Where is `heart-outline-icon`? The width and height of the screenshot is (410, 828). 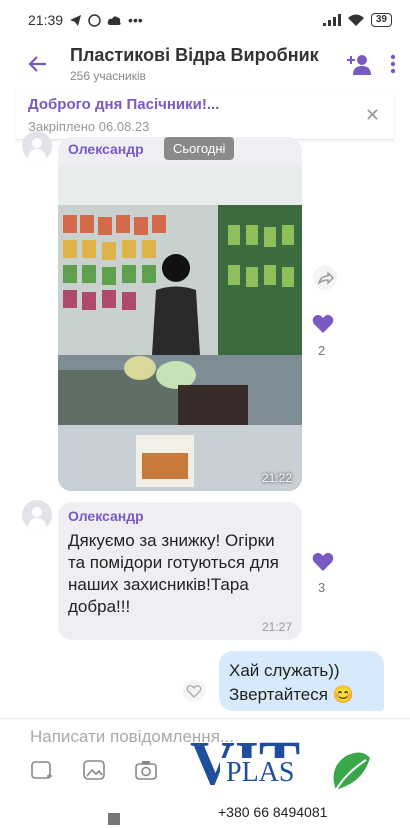
heart-outline-icon is located at coordinates (194, 691).